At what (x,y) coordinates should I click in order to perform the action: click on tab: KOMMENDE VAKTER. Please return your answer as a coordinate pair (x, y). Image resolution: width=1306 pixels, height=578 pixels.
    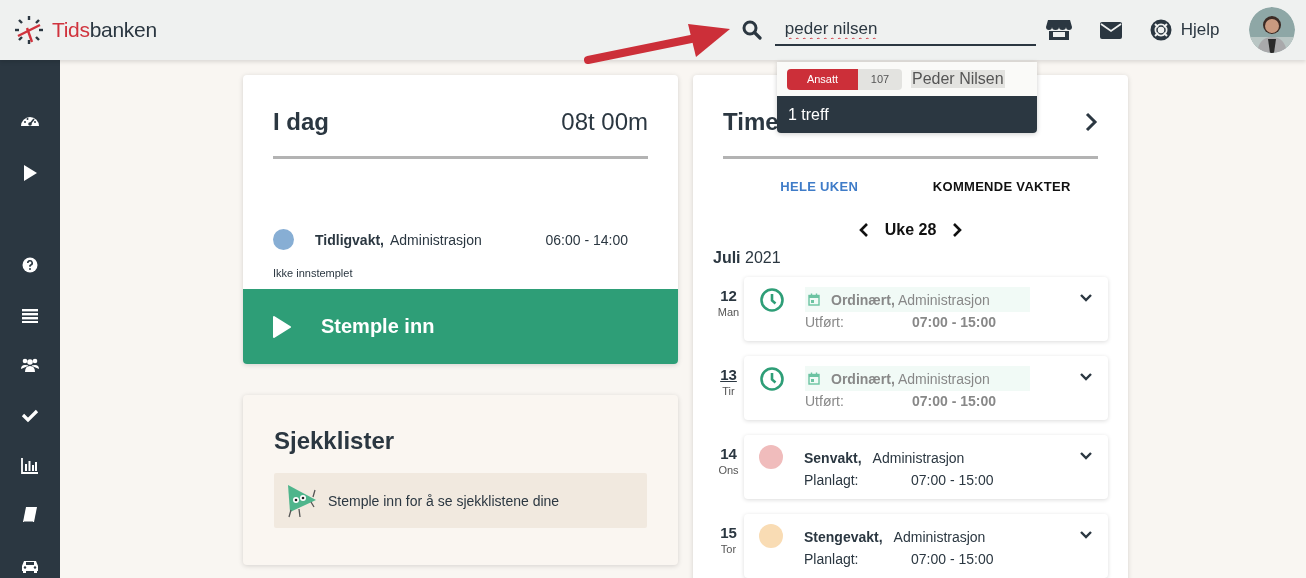
    Looking at the image, I should click on (1001, 186).